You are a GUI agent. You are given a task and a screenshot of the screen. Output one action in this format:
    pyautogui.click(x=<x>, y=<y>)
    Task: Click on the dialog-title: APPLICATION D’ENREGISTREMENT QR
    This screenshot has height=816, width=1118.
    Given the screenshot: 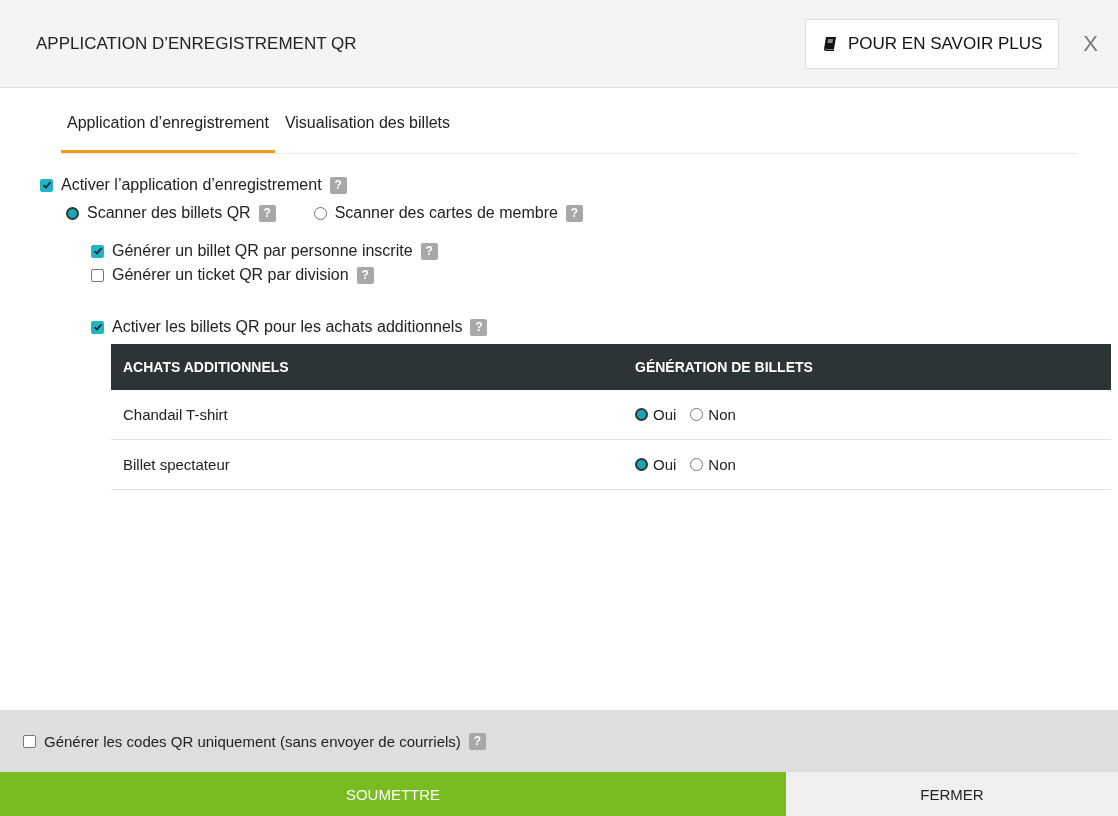 What is the action you would take?
    pyautogui.click(x=197, y=43)
    